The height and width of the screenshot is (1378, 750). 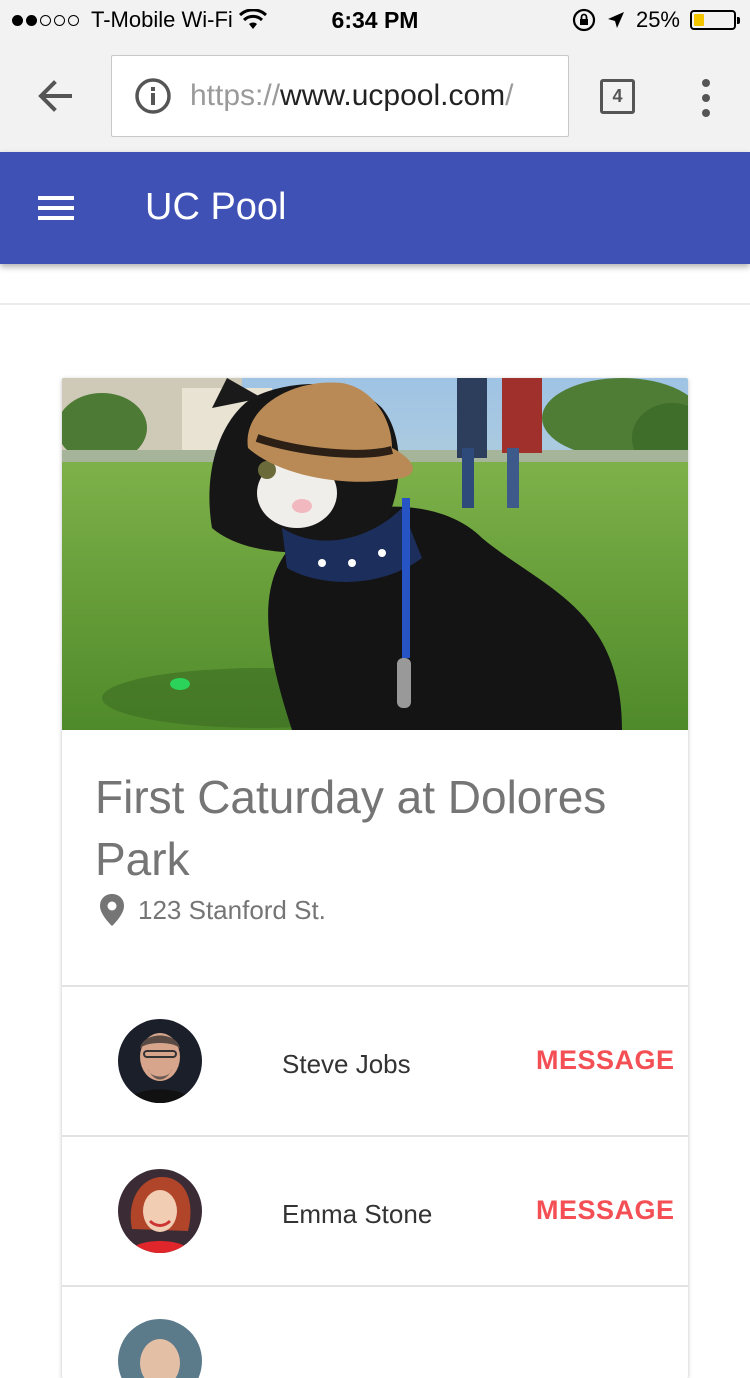 I want to click on more-options-icon, so click(x=706, y=98).